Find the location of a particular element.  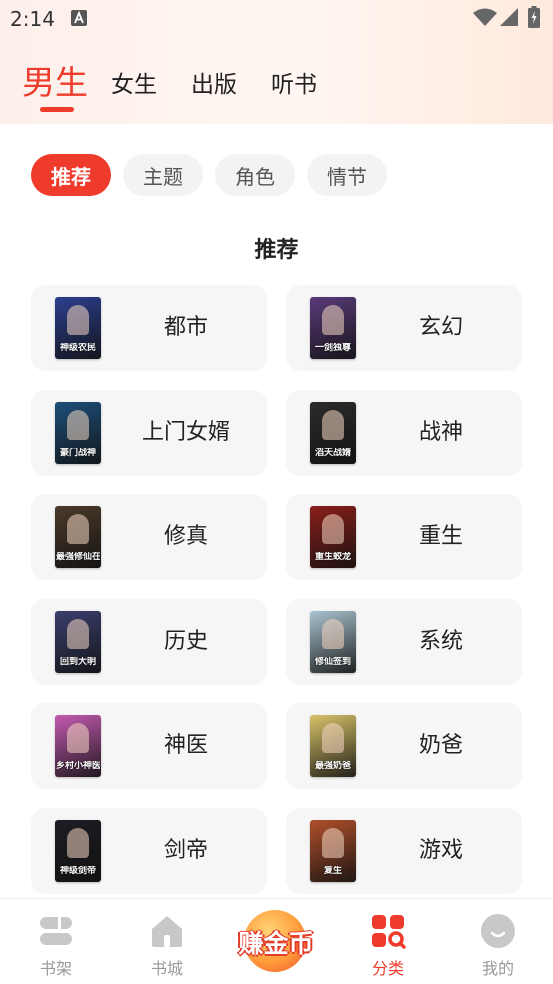

chip-role: 角色 is located at coordinates (255, 175).